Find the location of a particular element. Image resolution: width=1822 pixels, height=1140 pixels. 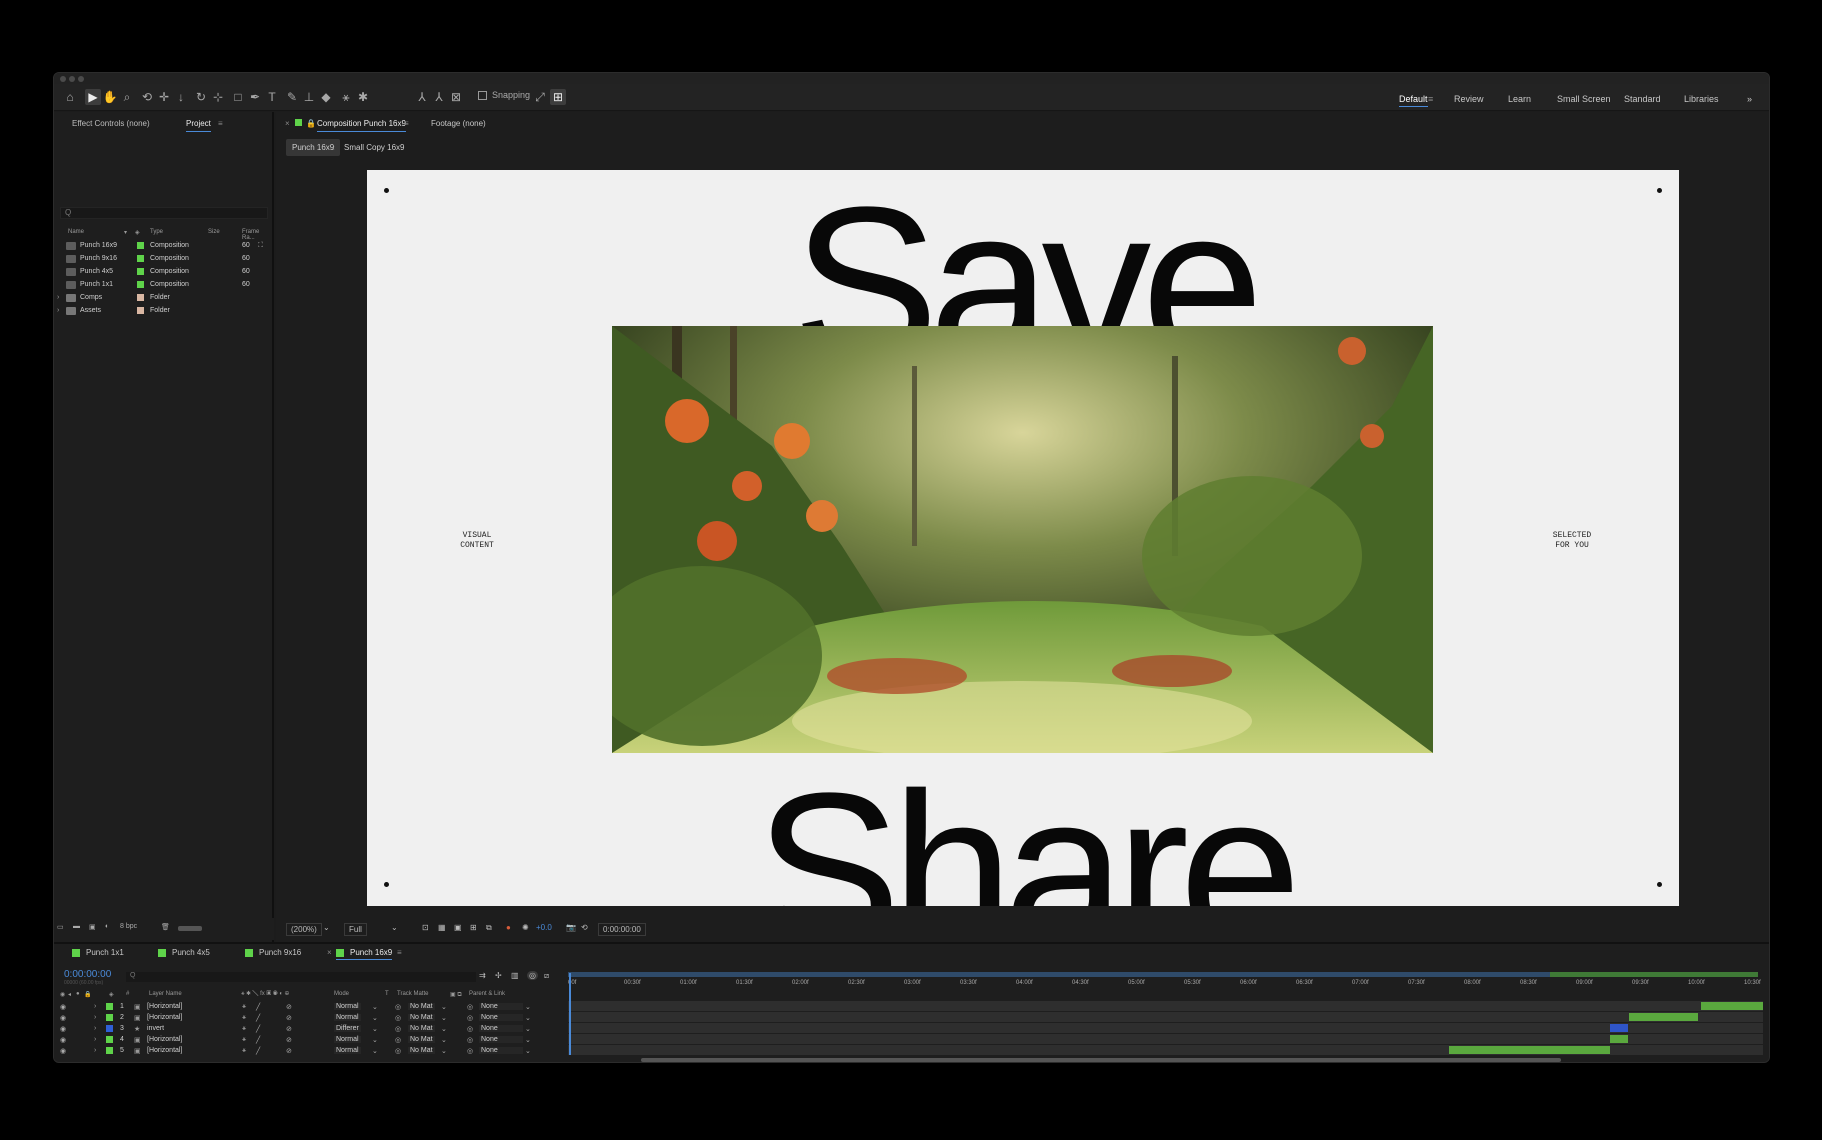

workspace-libraries: Libraries is located at coordinates (1701, 99).